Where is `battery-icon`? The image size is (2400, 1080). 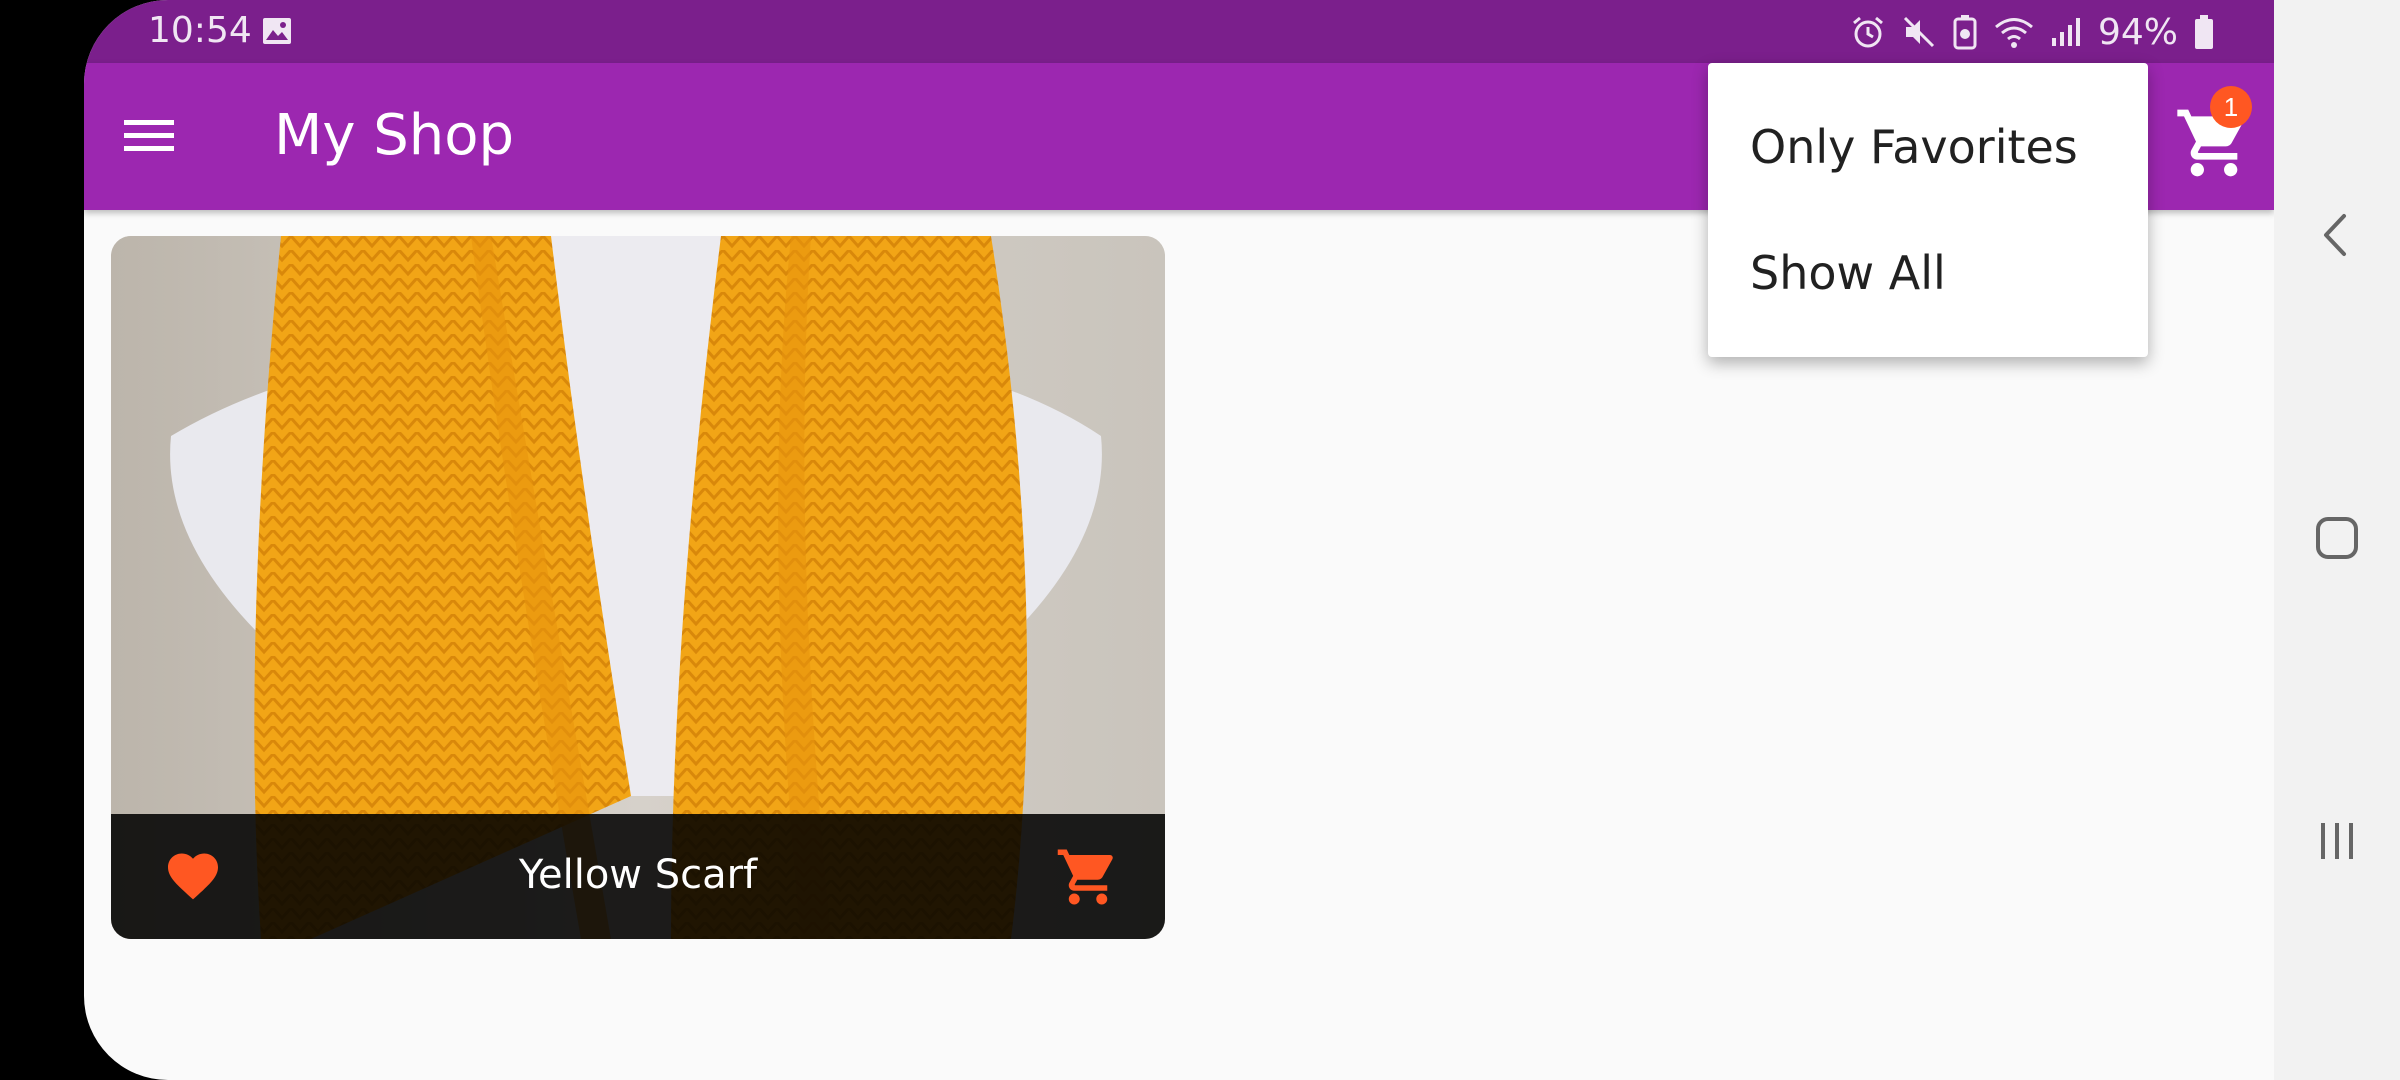
battery-icon is located at coordinates (2204, 32).